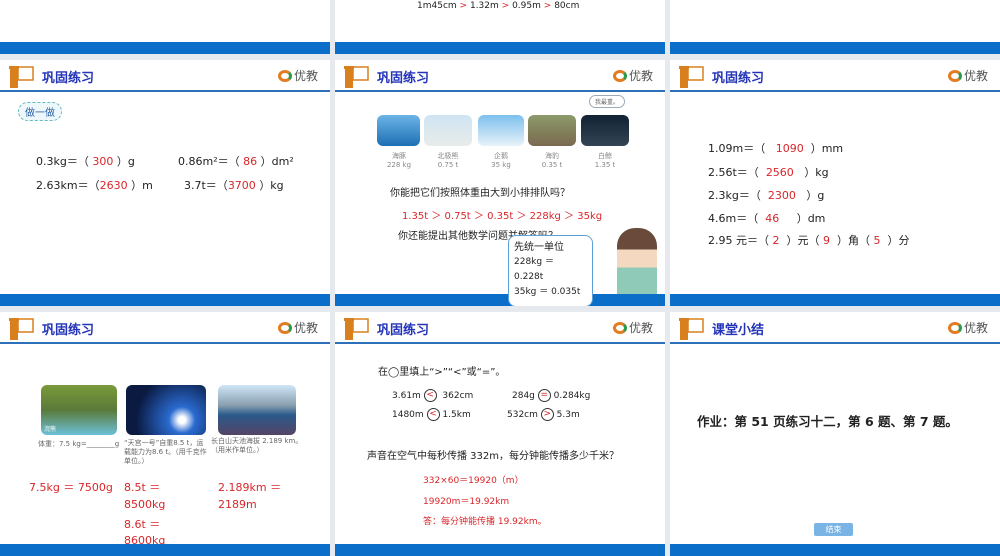  Describe the element at coordinates (605, 160) in the screenshot. I see `animal-caption: 白鲸 1.35 t` at that location.